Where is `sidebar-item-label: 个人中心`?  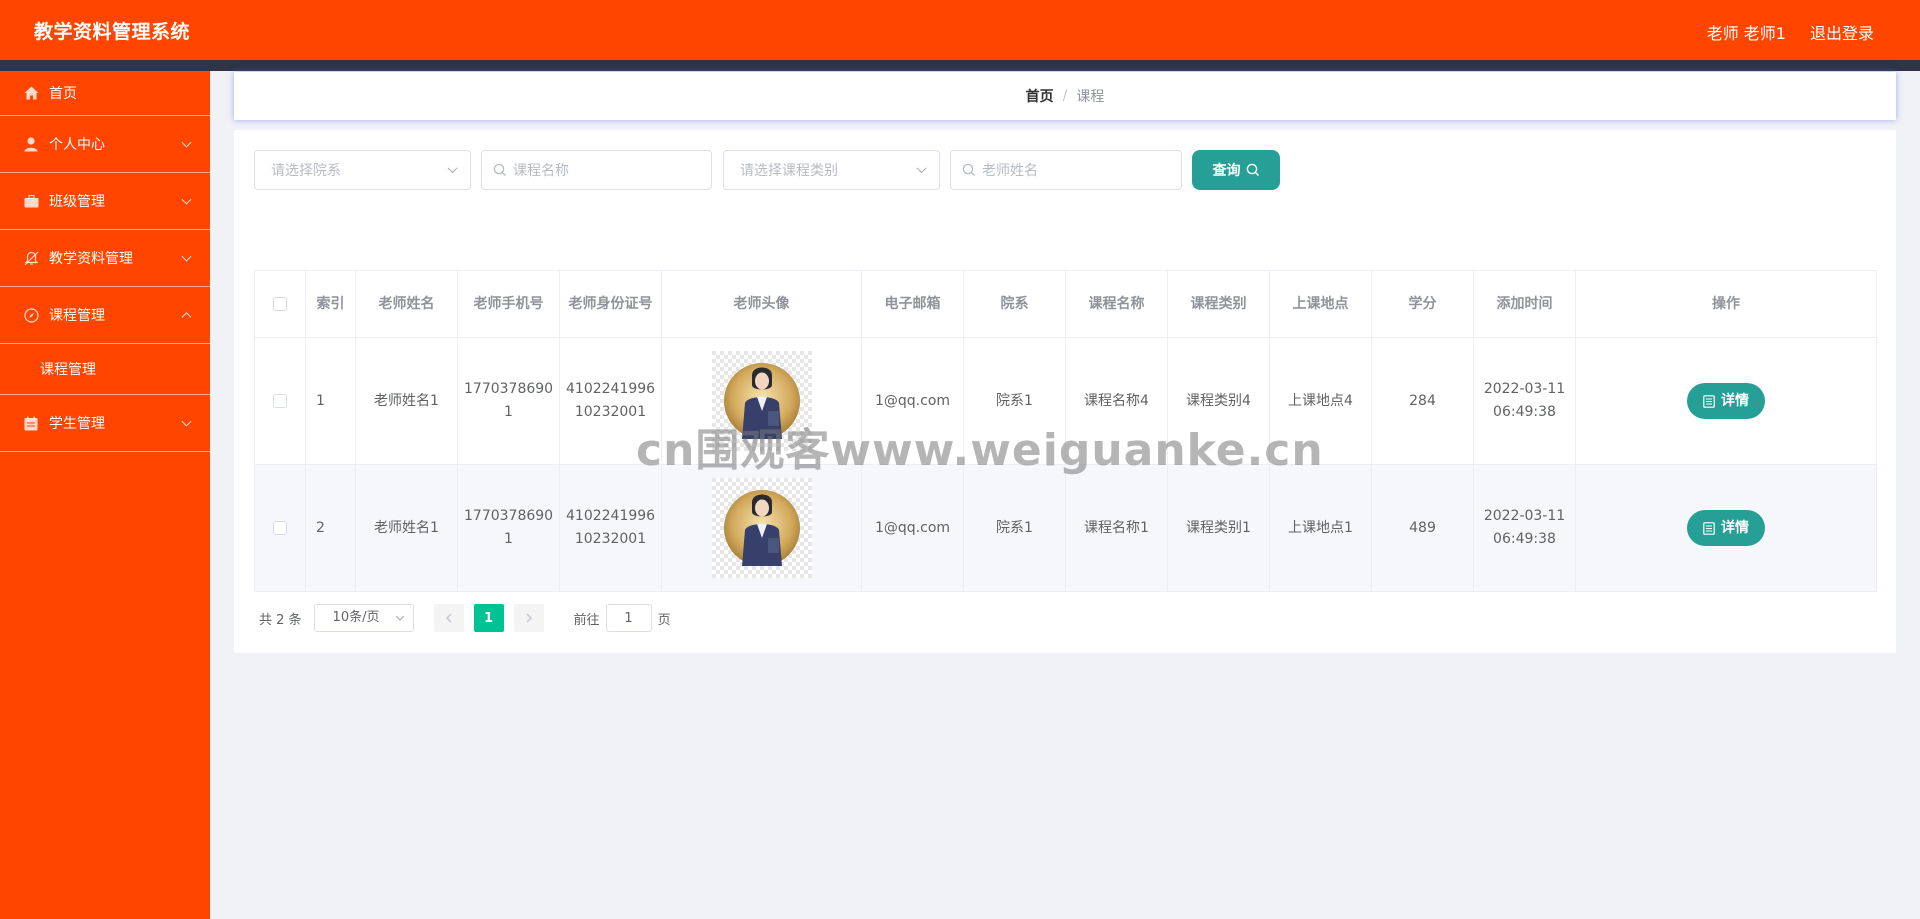
sidebar-item-label: 个人中心 is located at coordinates (77, 145).